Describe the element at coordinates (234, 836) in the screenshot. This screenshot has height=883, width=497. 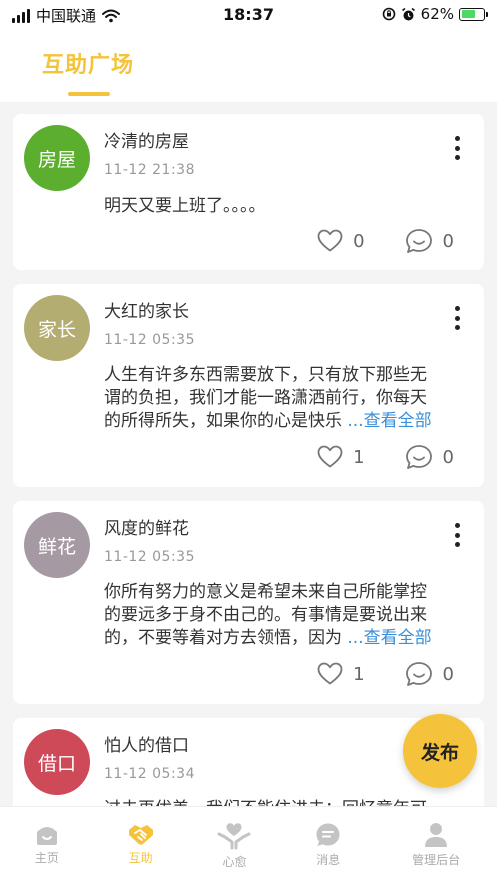
I see `heart-hands-icon` at that location.